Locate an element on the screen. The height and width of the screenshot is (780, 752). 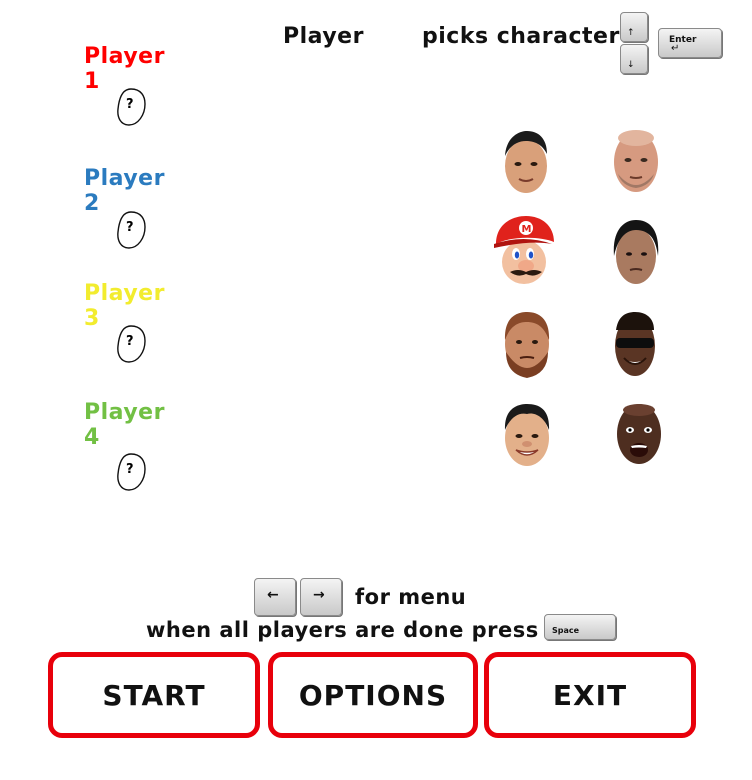
down-key: ↓ is located at coordinates (634, 59).